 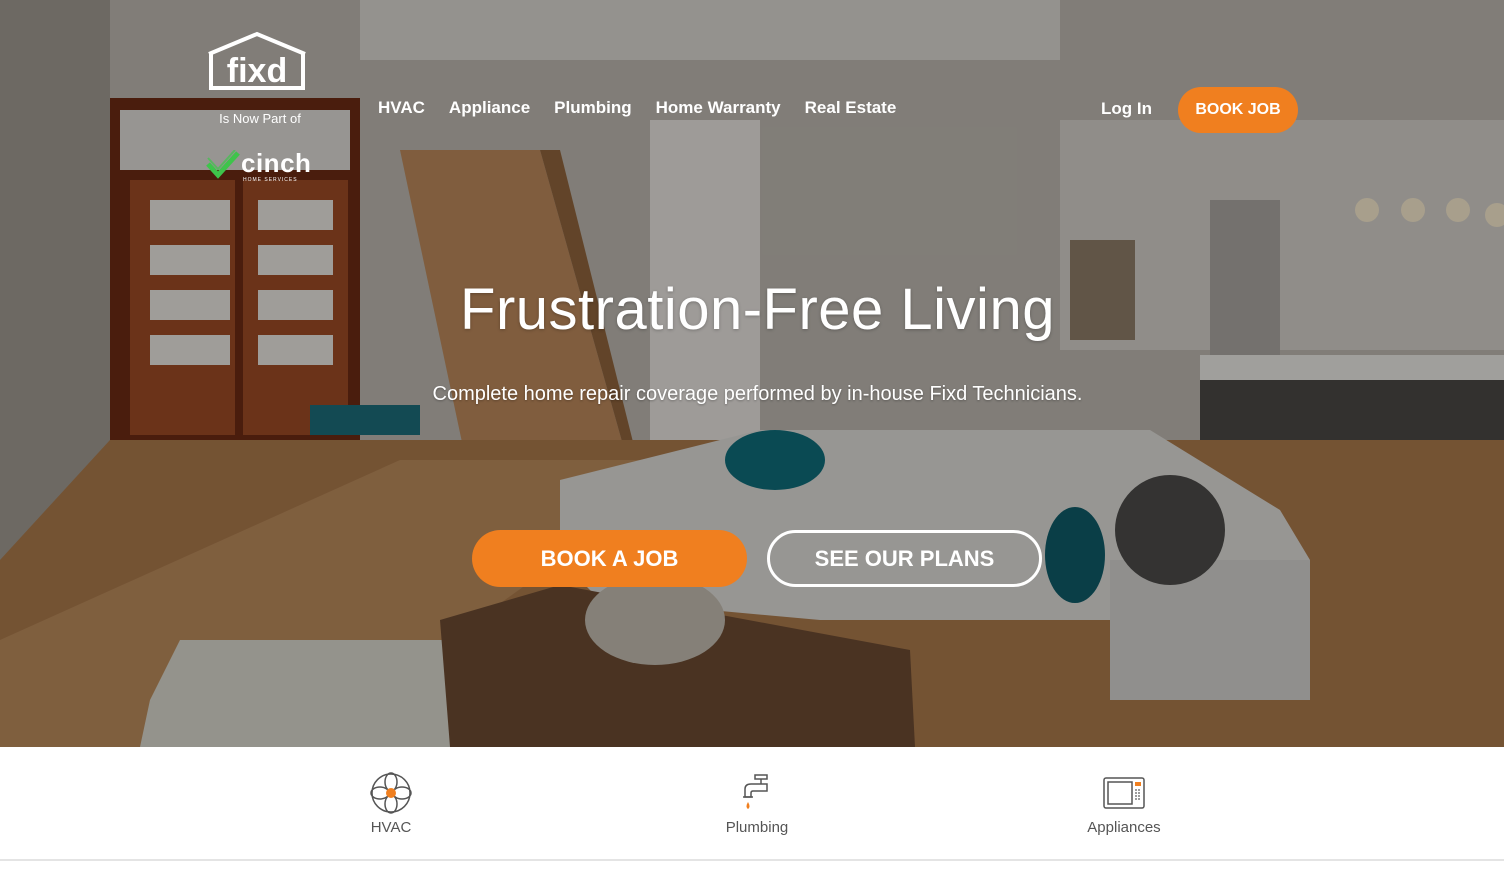 What do you see at coordinates (257, 71) in the screenshot?
I see `fixd-logo-text: fixd` at bounding box center [257, 71].